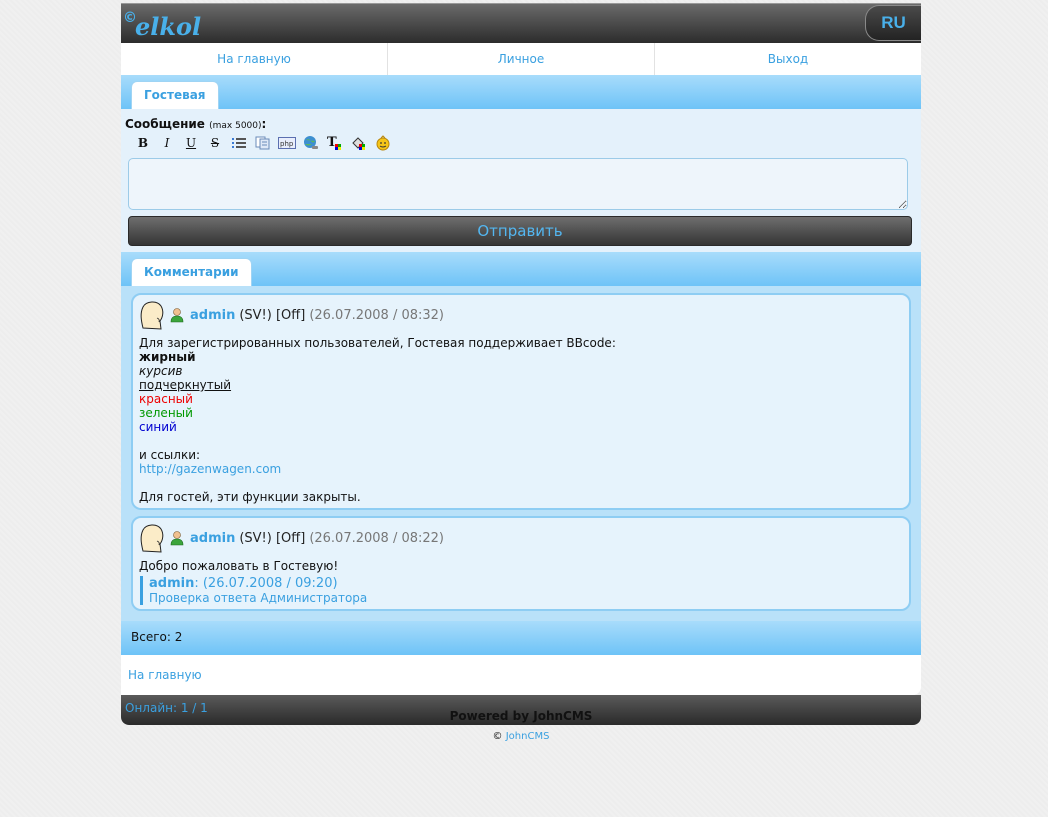 This screenshot has width=1048, height=817. I want to click on top-nav: На главную Личное Выход, so click(521, 59).